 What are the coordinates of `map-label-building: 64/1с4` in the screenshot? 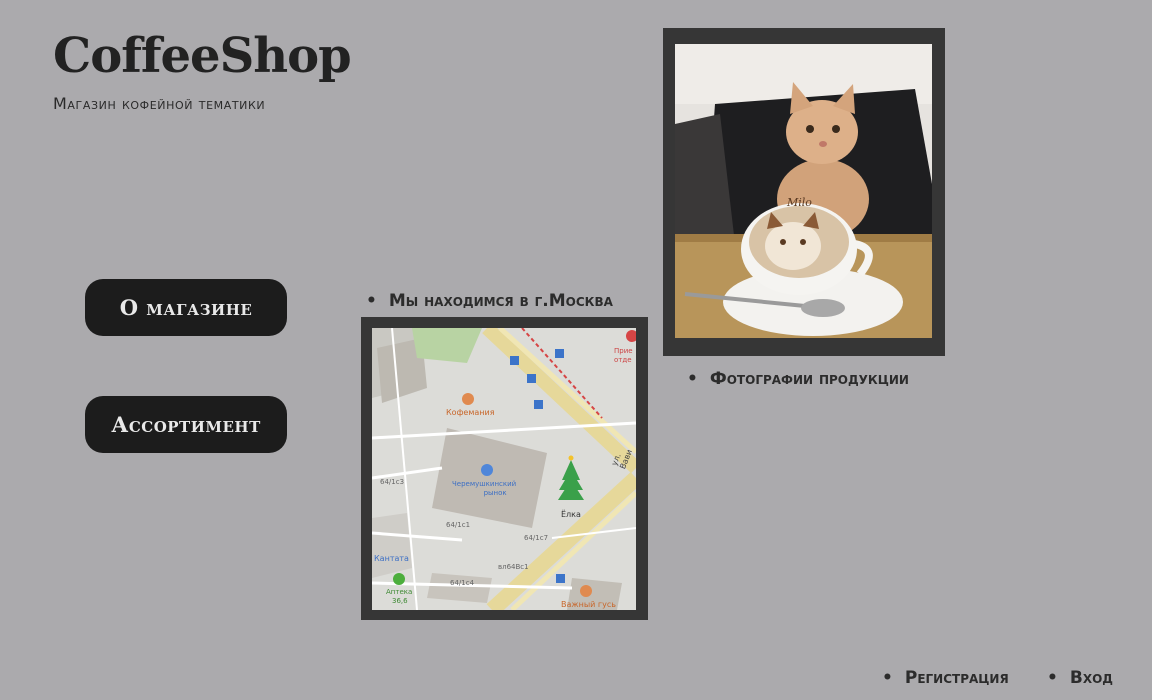 It's located at (462, 583).